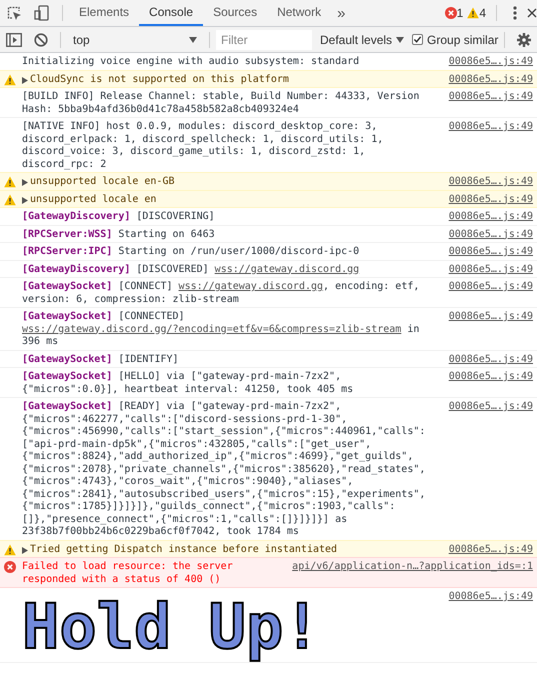 Image resolution: width=537 pixels, height=681 pixels. I want to click on url-link: wss://gateway.discord.gg/?encoding=etf&v=6&compress=zlib-stream, so click(212, 329).